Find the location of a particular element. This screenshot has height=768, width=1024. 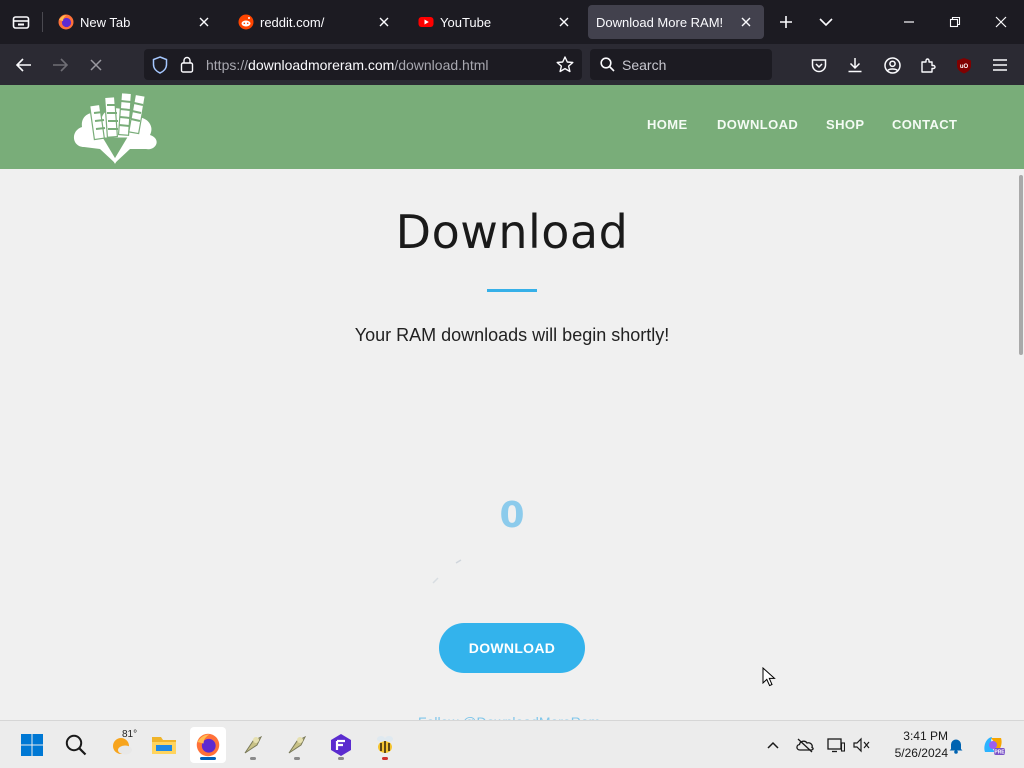

svg-text: uO is located at coordinates (964, 67).